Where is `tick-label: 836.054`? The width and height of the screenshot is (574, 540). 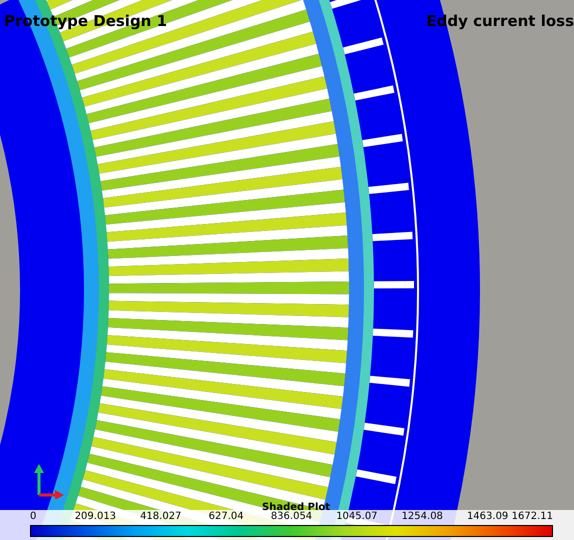
tick-label: 836.054 is located at coordinates (291, 517).